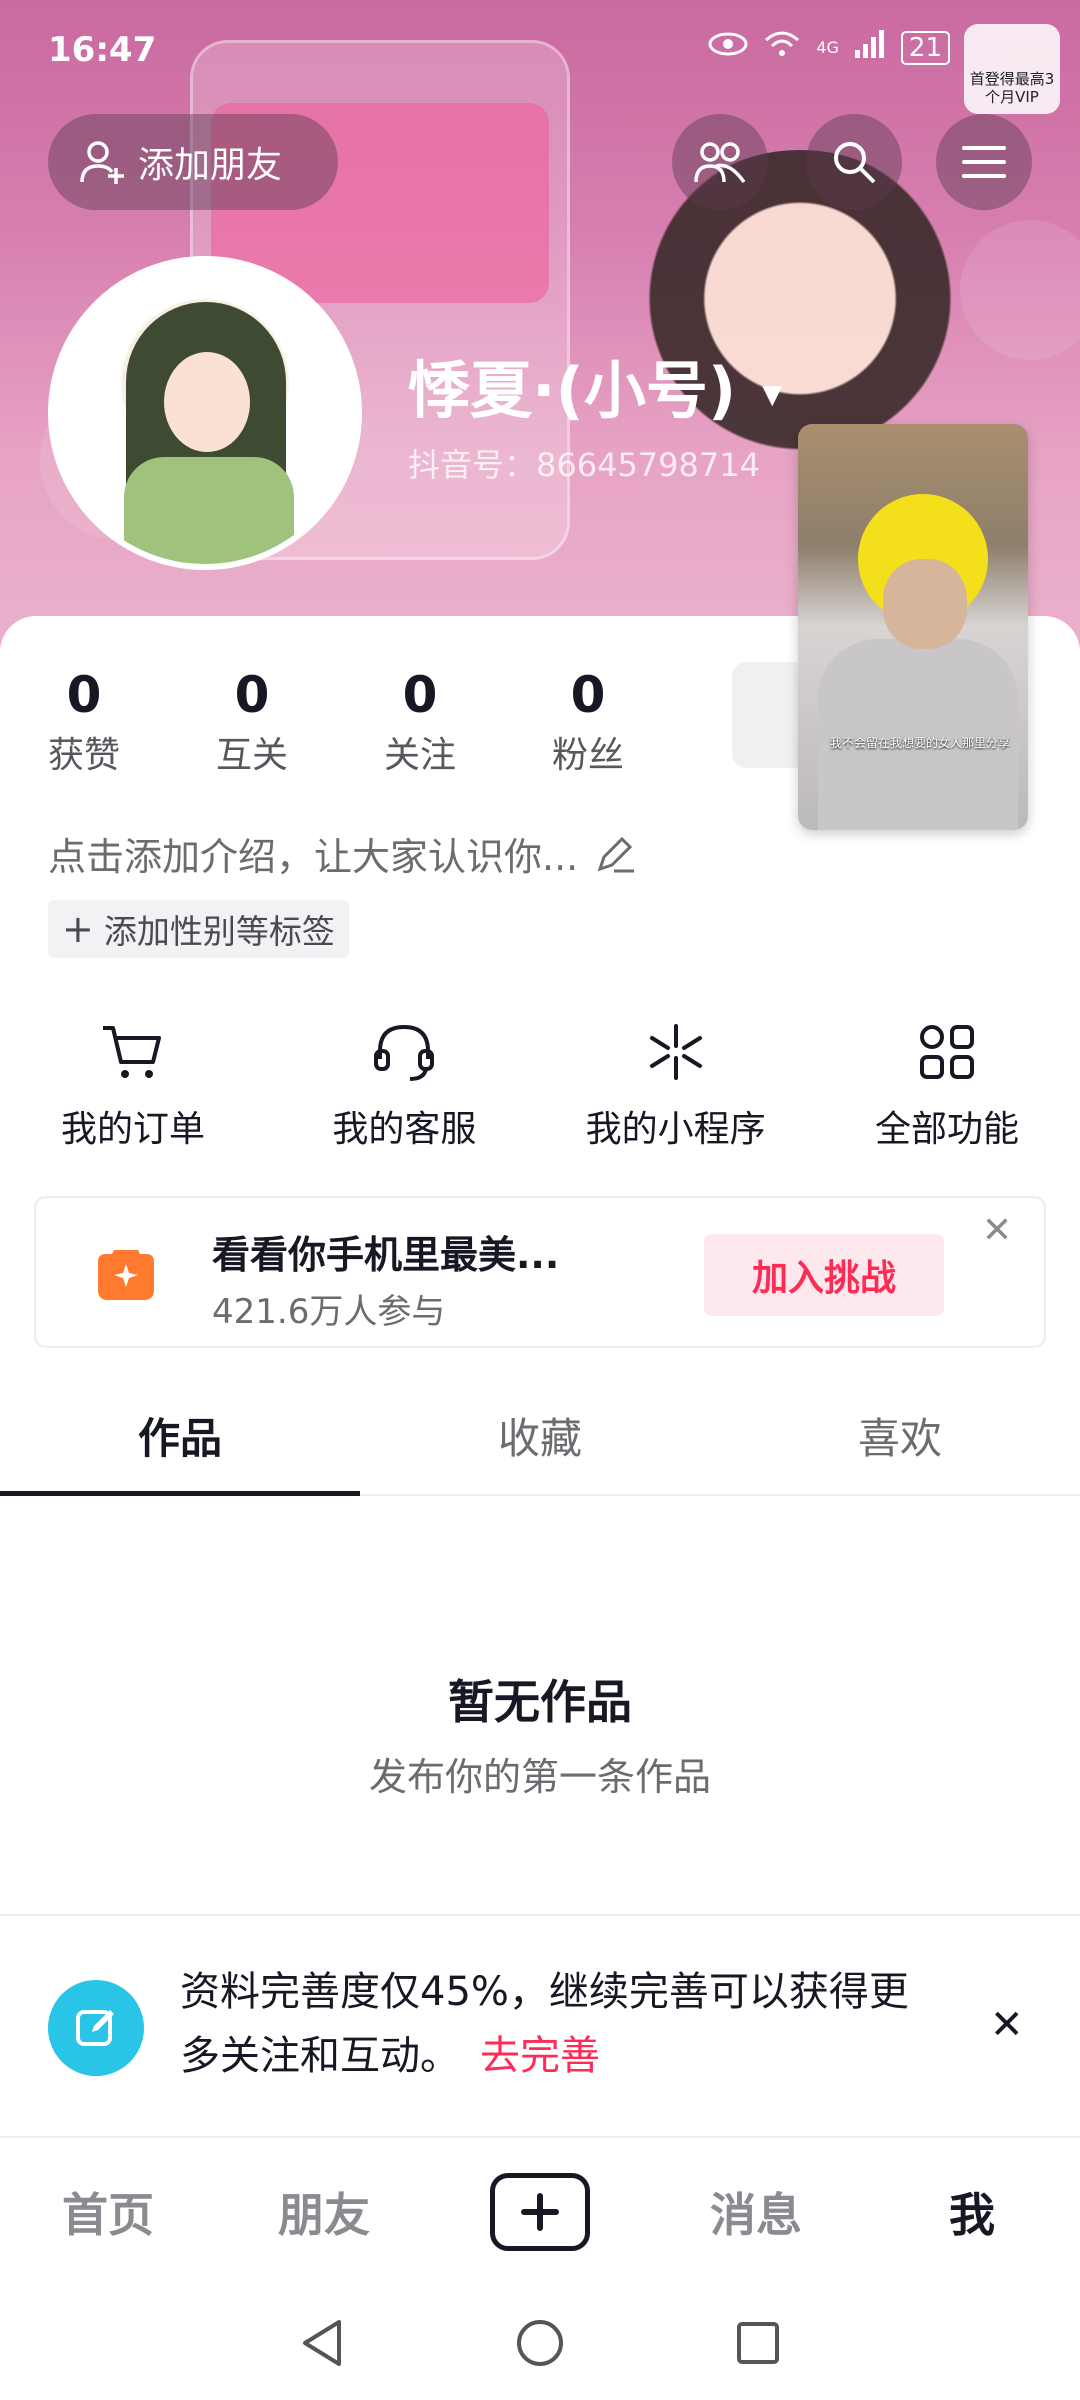  Describe the element at coordinates (180, 1436) in the screenshot. I see `tab-works: 作品` at that location.